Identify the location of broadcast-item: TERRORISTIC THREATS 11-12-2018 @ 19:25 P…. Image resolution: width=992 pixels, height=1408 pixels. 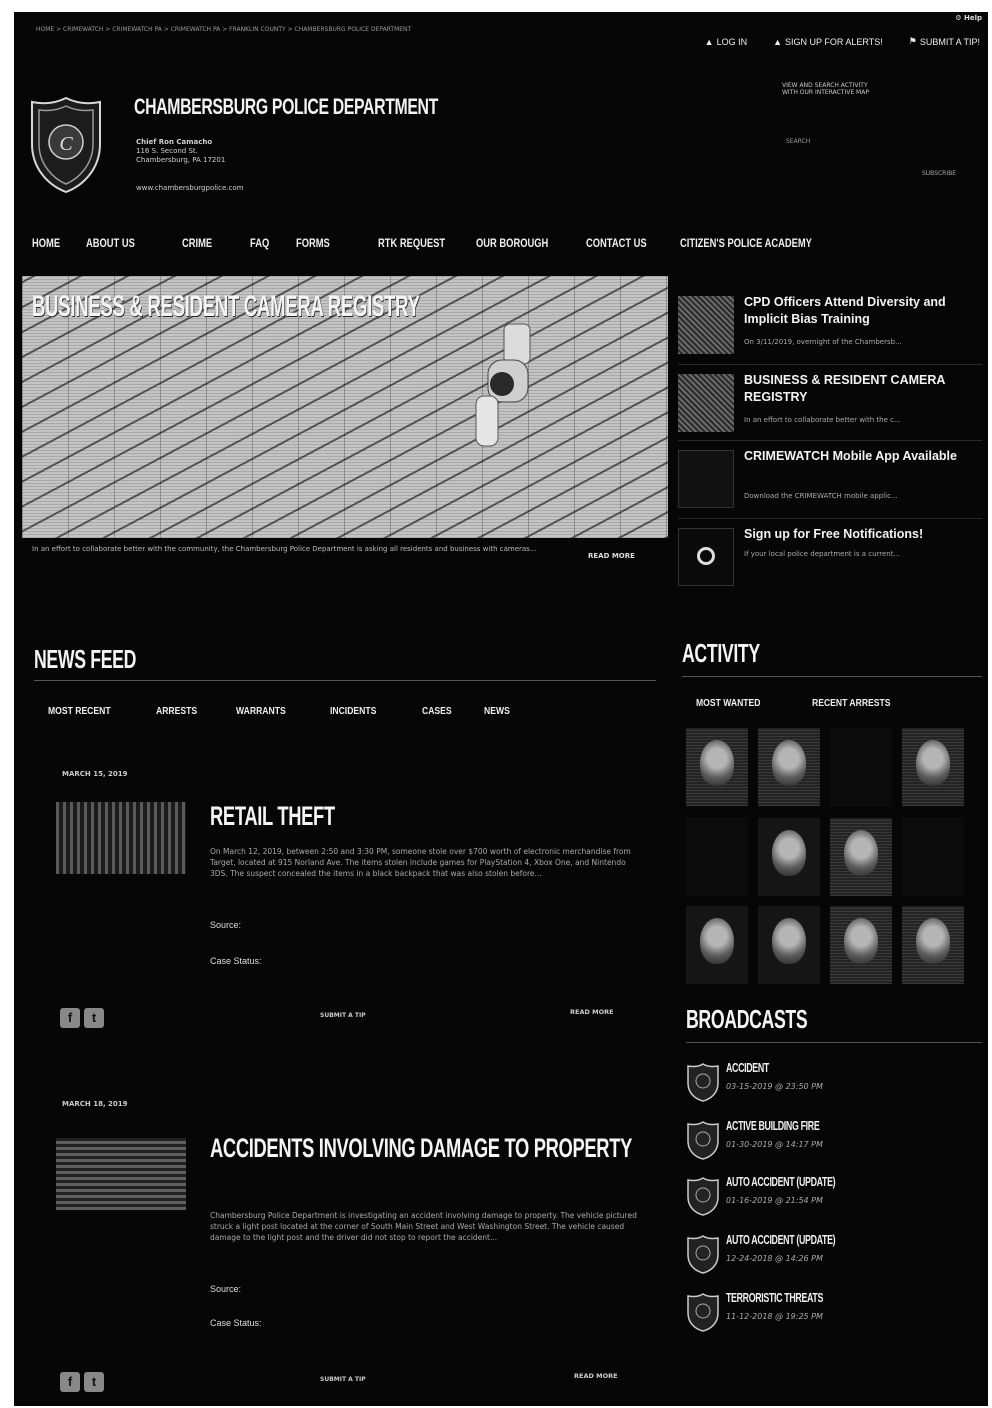
(836, 1318).